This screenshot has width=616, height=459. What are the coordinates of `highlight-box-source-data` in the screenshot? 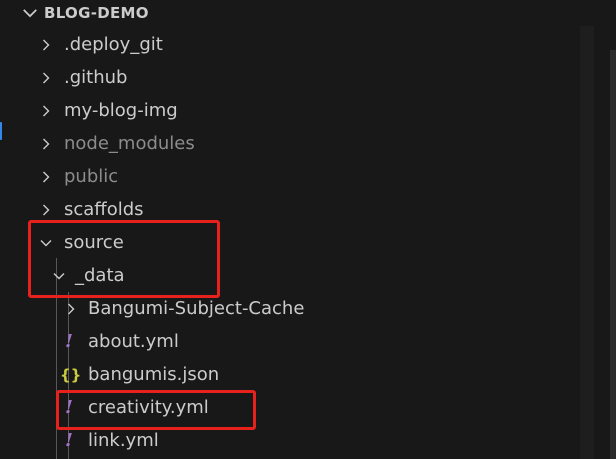 It's located at (124, 259).